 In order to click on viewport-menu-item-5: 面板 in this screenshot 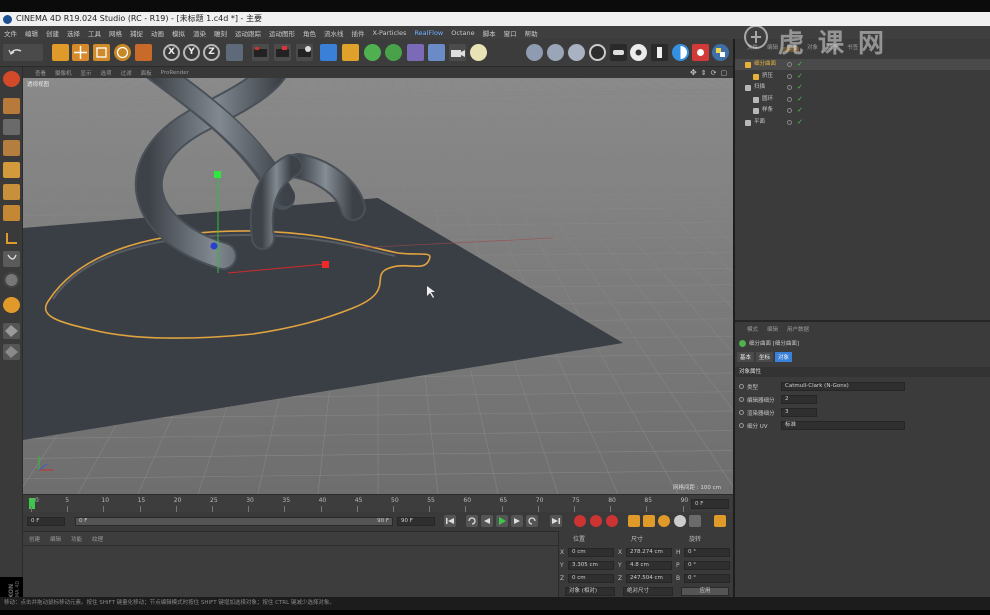, I will do `click(146, 73)`.